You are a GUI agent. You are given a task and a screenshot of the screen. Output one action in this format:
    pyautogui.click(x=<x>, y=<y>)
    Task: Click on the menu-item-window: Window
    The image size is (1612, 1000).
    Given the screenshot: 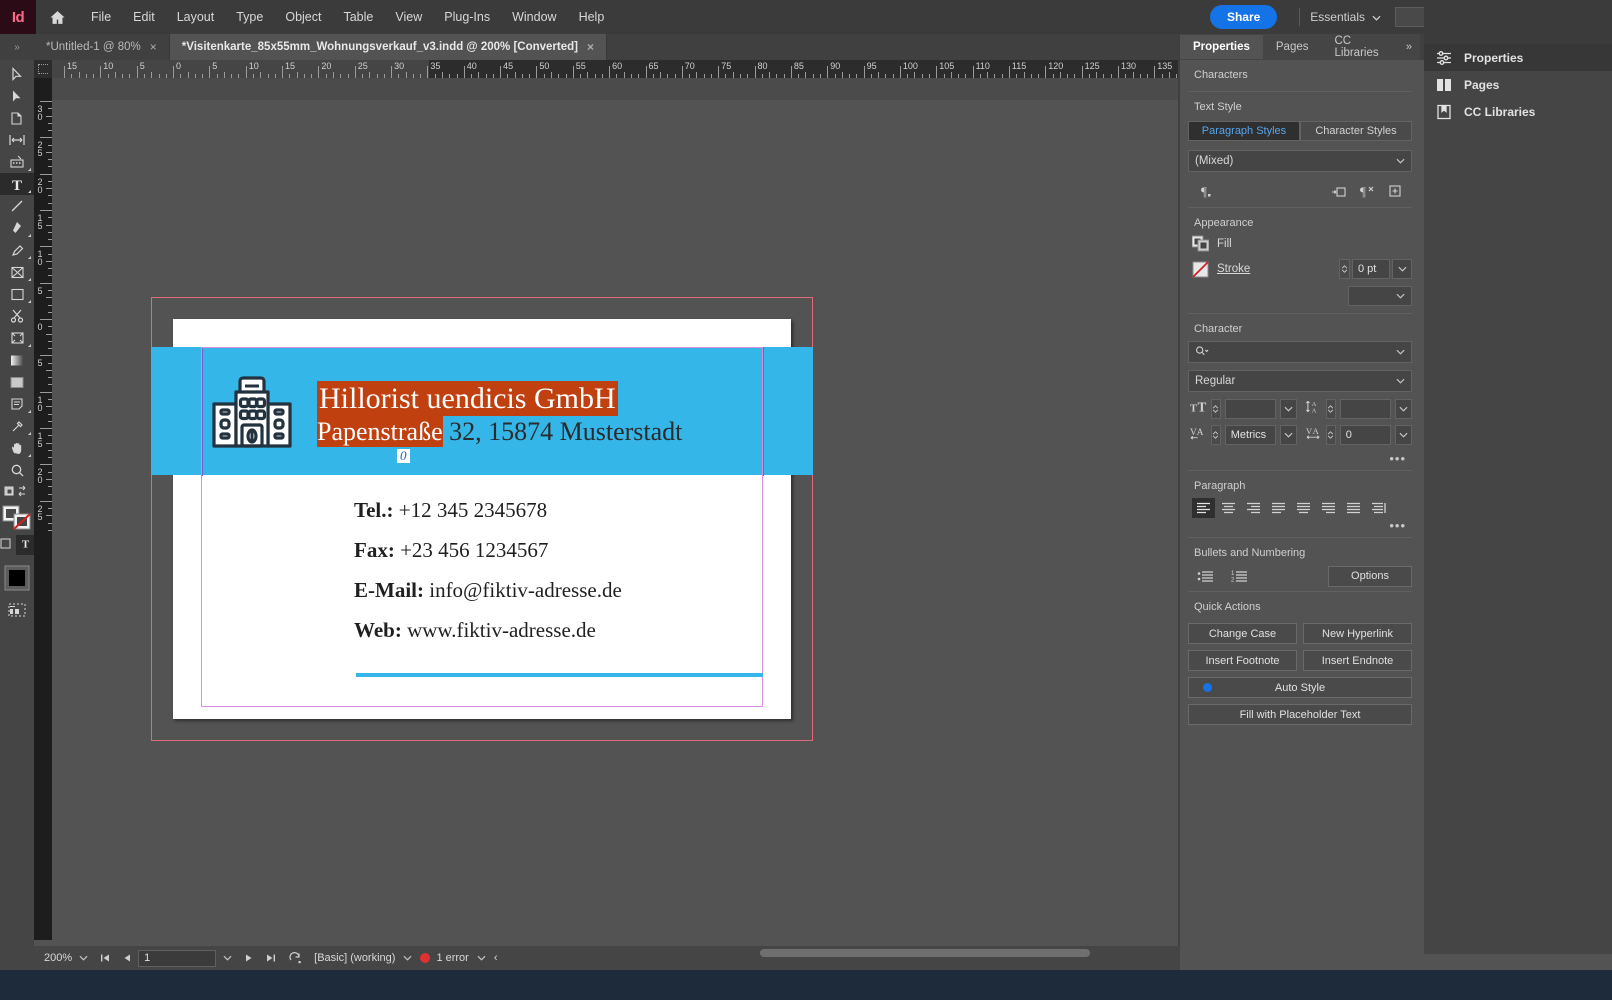 What is the action you would take?
    pyautogui.click(x=534, y=17)
    